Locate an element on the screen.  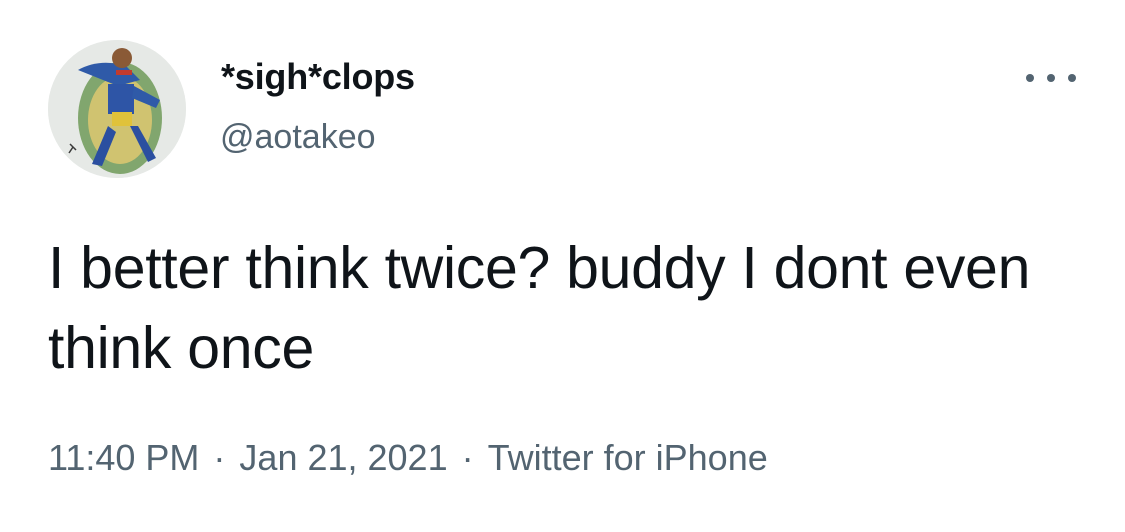
tweet-metadata: 11:40 PM · Jan 21, 2021 · Twitter for iPhone is located at coordinates (408, 458).